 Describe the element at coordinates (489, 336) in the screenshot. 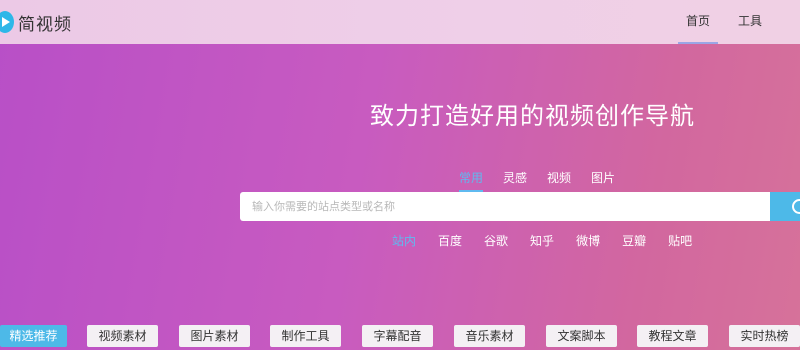

I see `category-music: 音乐素材` at that location.